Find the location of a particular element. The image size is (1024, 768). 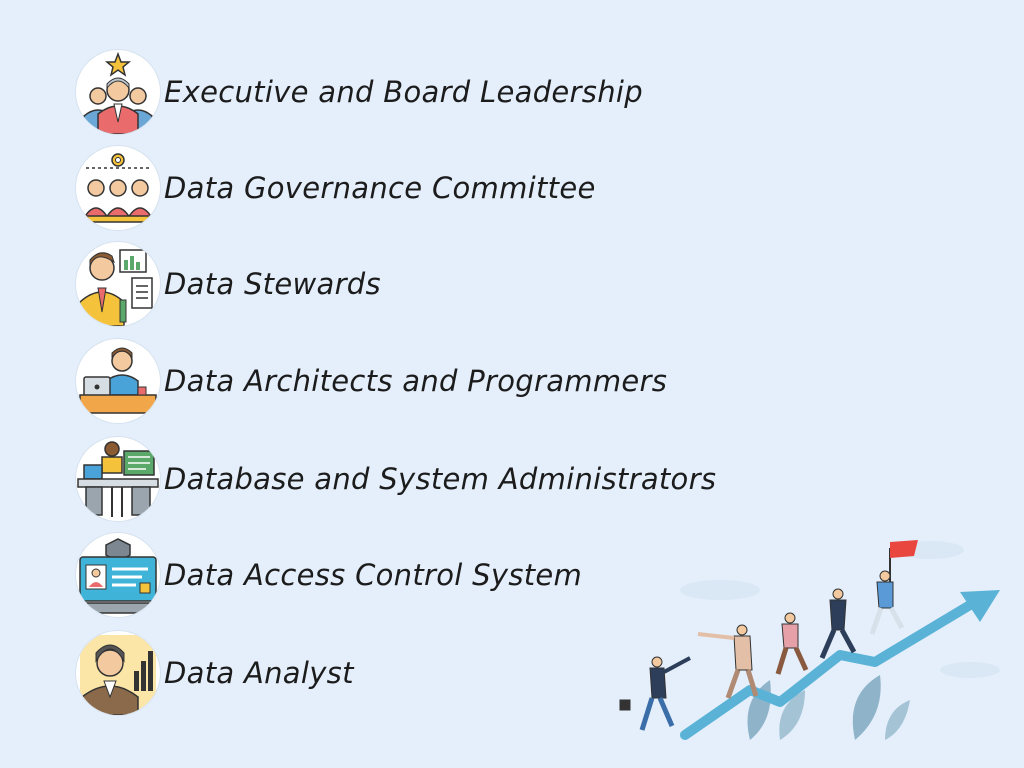

role-label: Data Access Control System is located at coordinates (373, 575).